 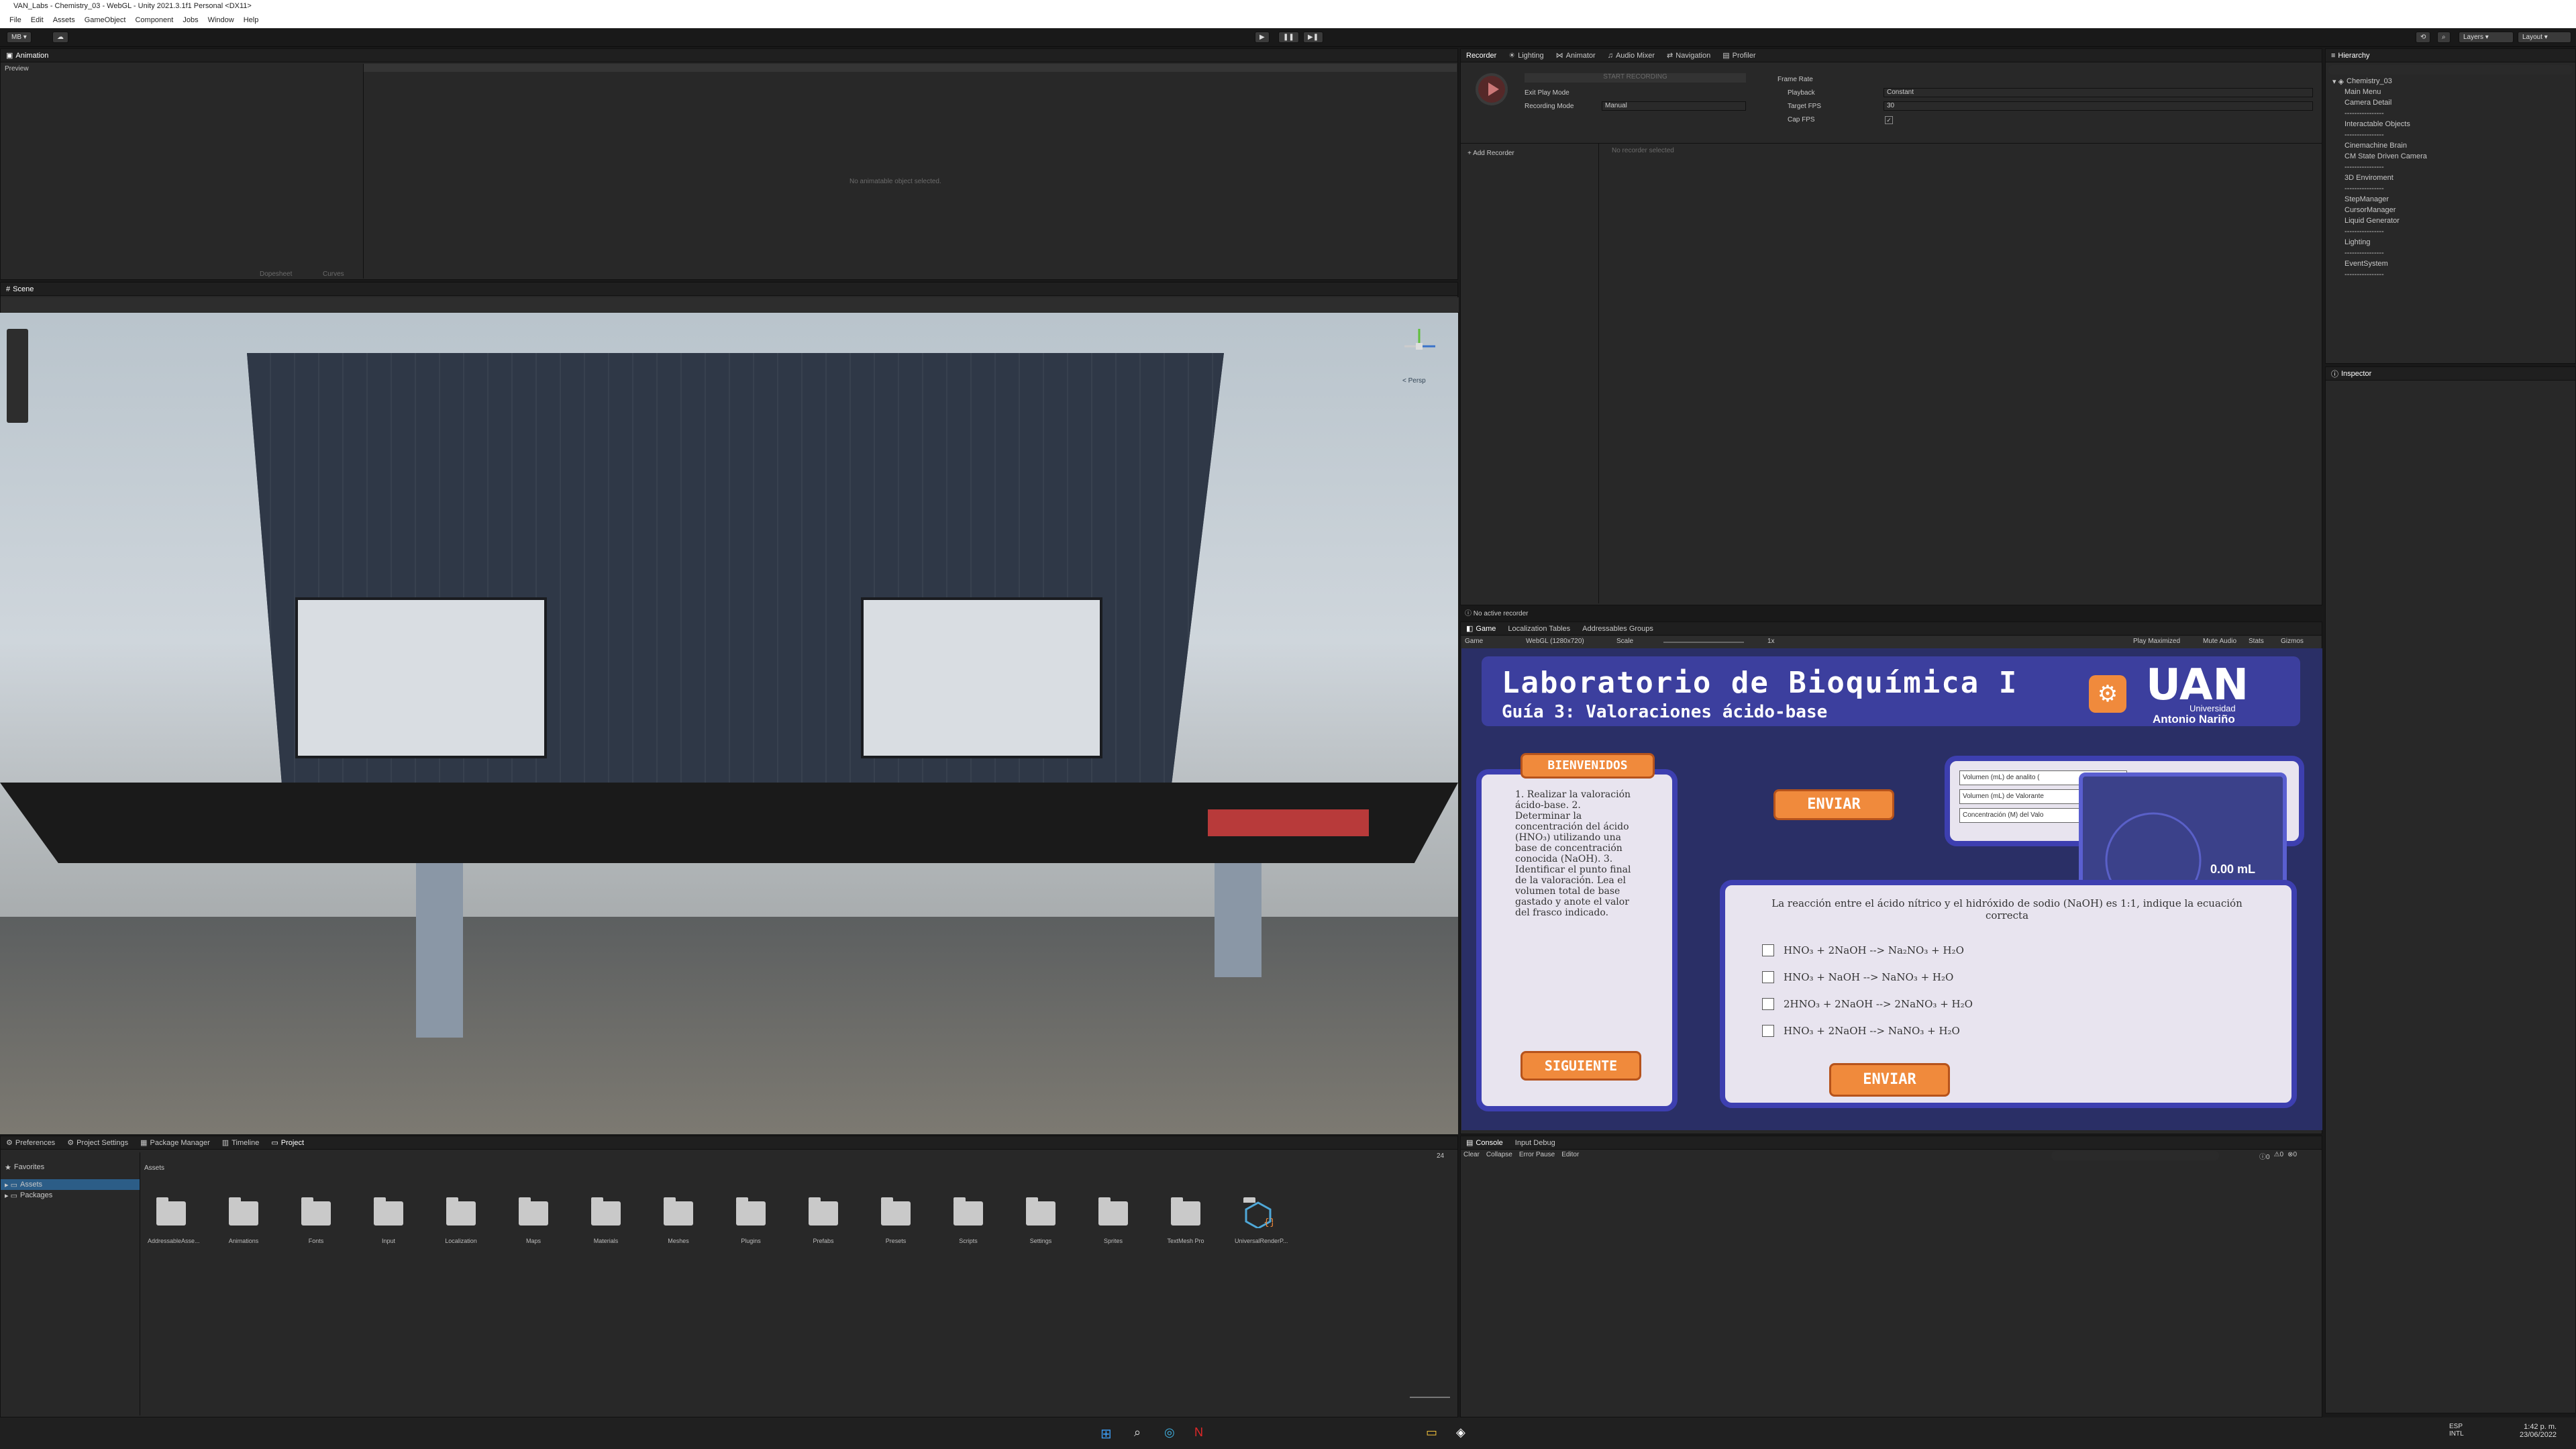 I want to click on folder-item: Sprites, so click(x=1113, y=1220).